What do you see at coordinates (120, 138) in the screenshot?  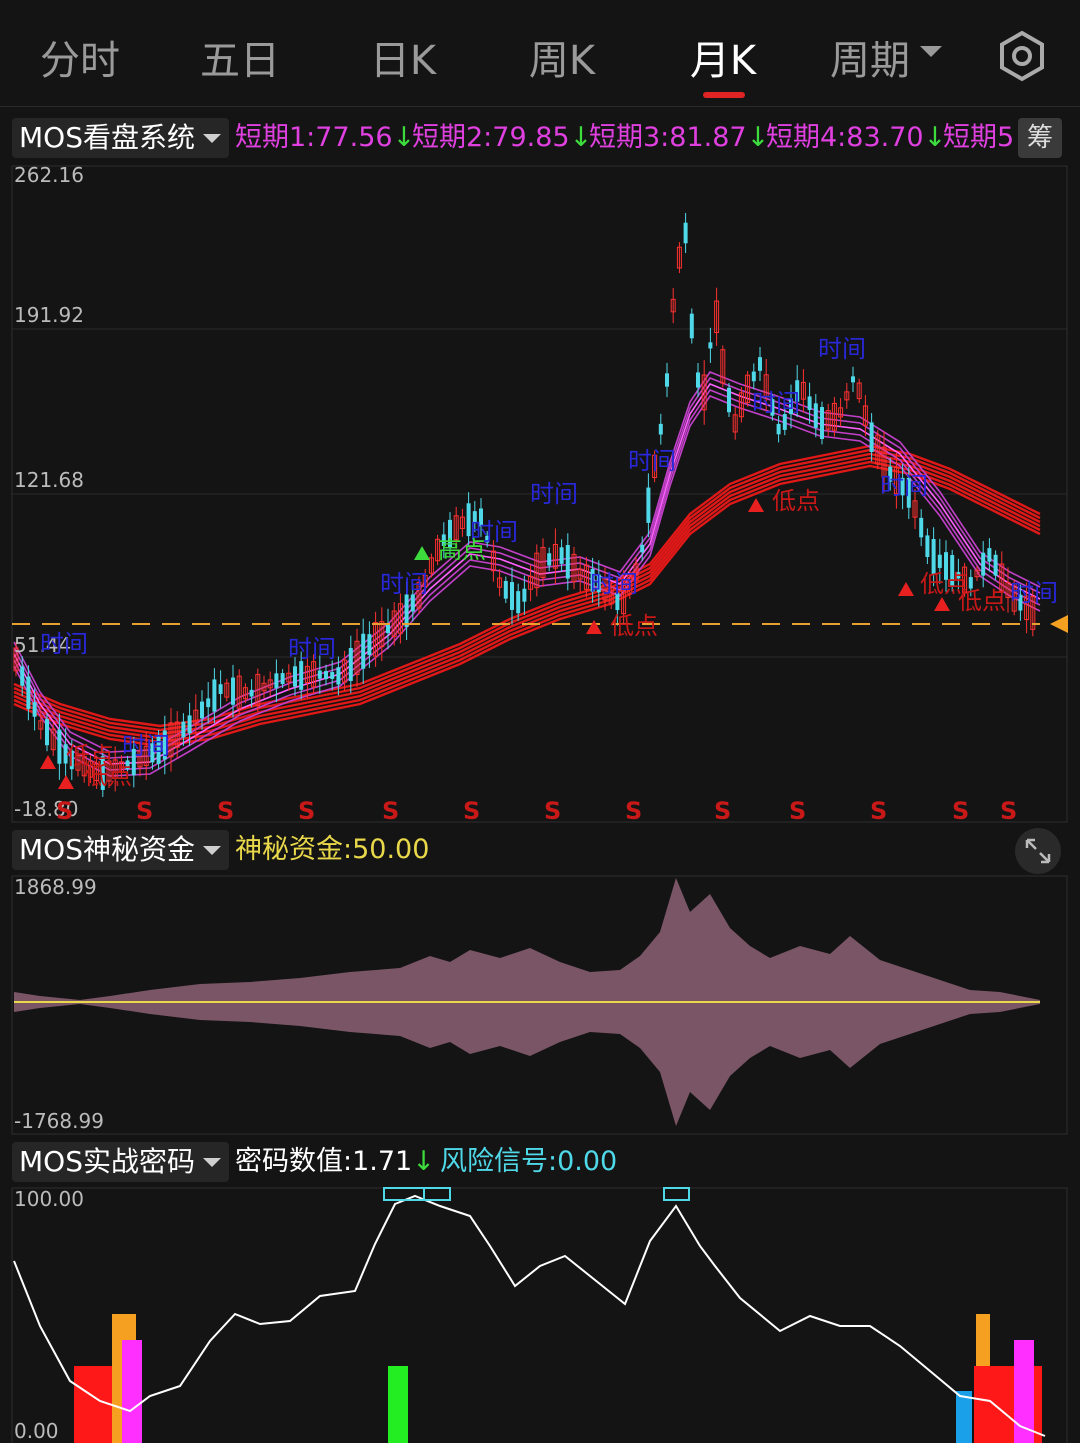 I see `main-indicator-dropdown: MOS看盘系统` at bounding box center [120, 138].